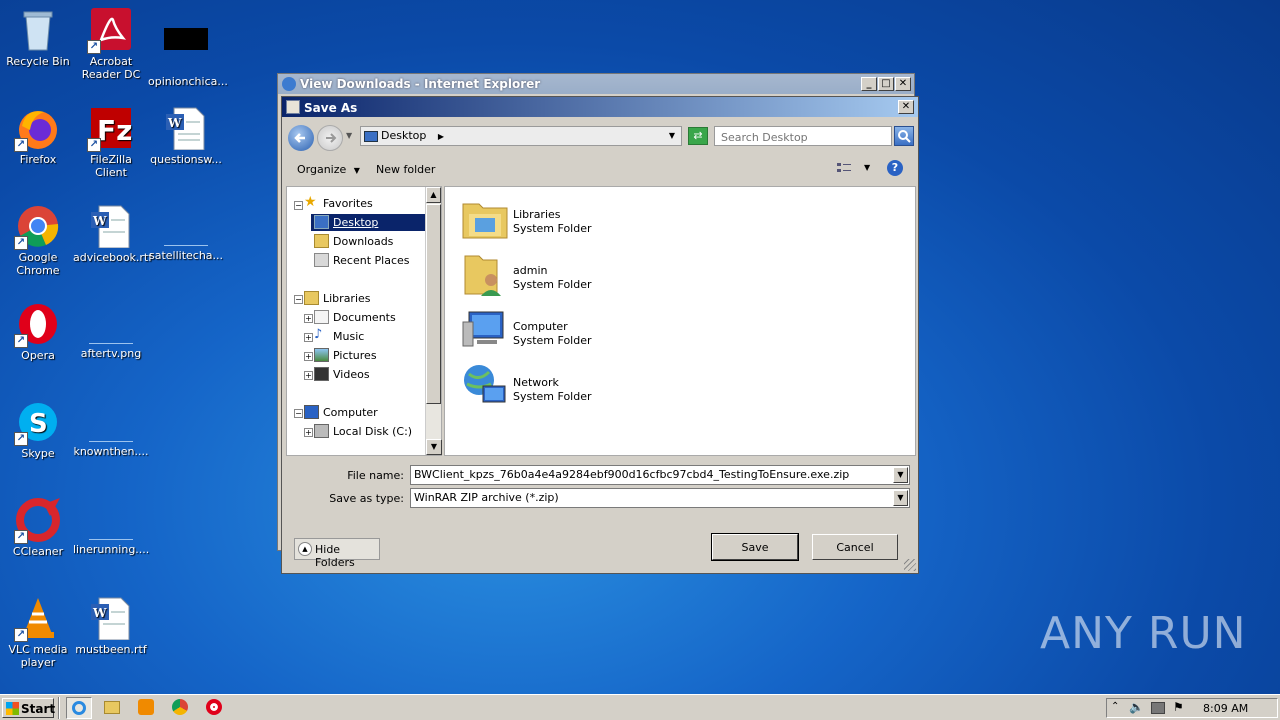  Describe the element at coordinates (37, 129) in the screenshot. I see `firefox-icon: ↗` at that location.